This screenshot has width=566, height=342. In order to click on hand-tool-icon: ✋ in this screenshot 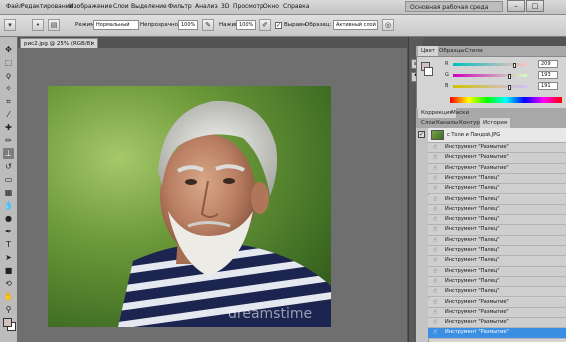, I will do `click(8, 296)`.